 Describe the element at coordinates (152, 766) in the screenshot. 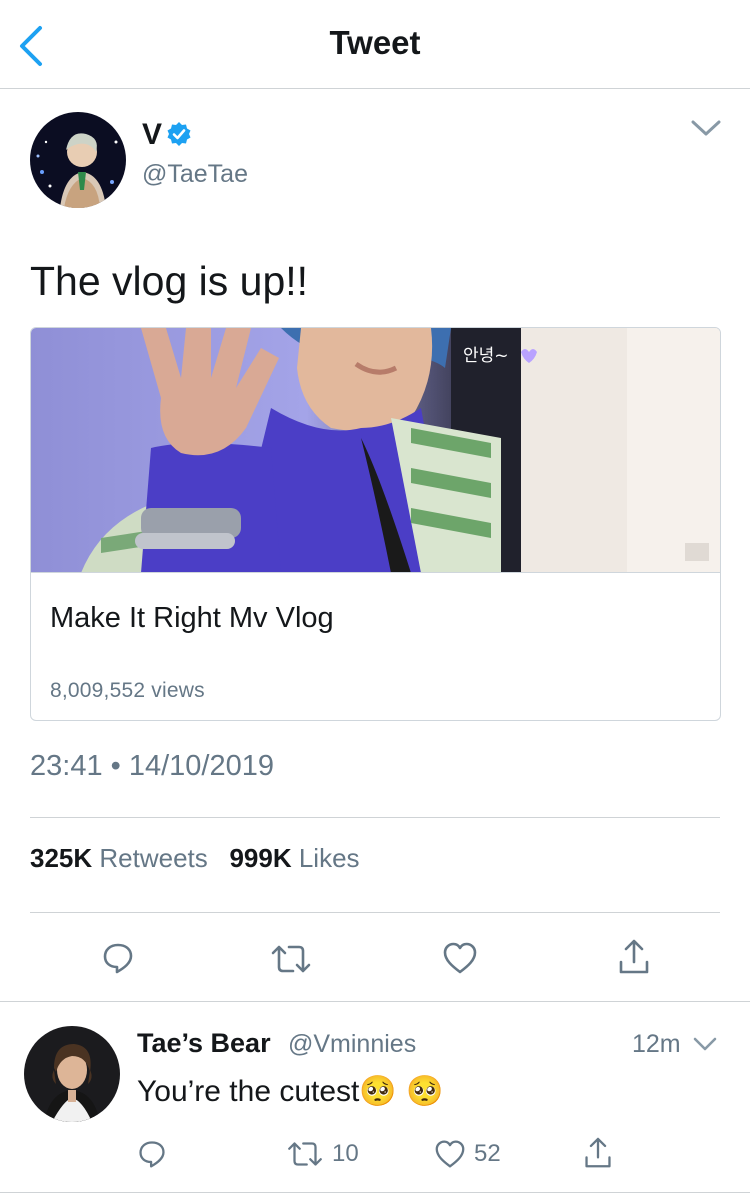

I see `tweet-timestamp: 23:41 • 14/10/2019` at that location.